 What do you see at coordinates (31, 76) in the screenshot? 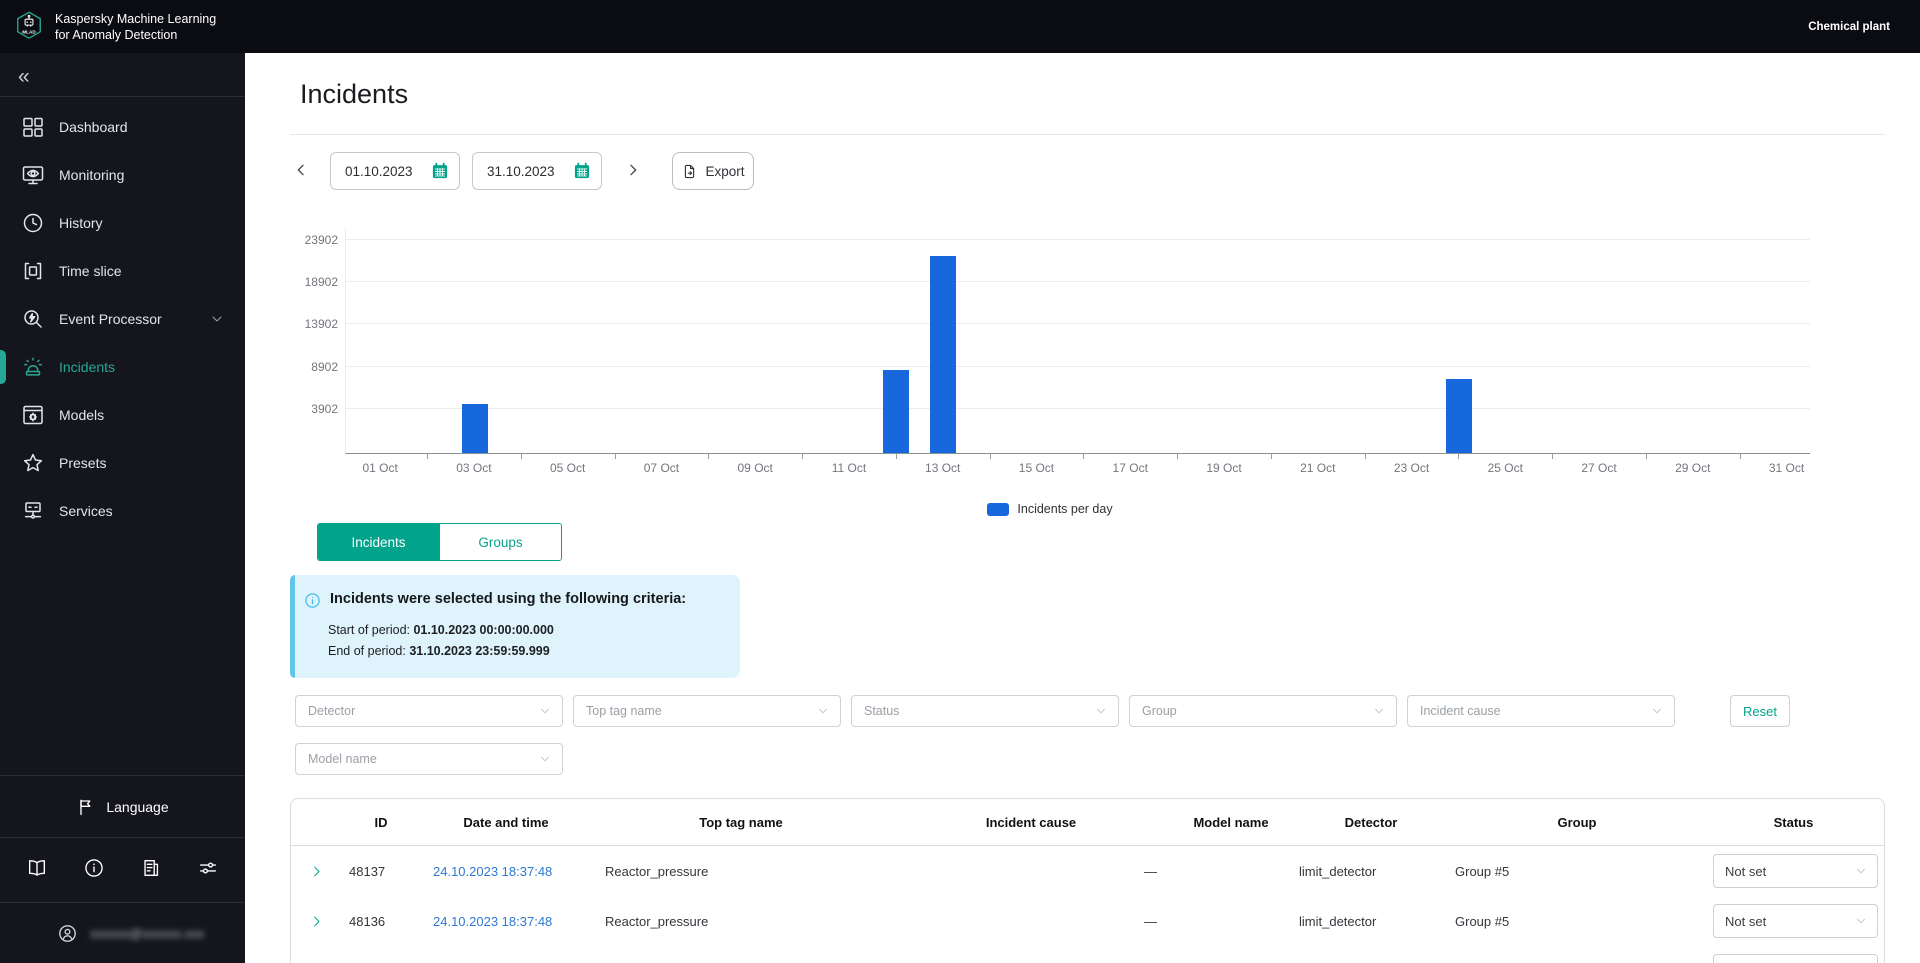
I see `sidebar-collapse-button: «` at bounding box center [31, 76].